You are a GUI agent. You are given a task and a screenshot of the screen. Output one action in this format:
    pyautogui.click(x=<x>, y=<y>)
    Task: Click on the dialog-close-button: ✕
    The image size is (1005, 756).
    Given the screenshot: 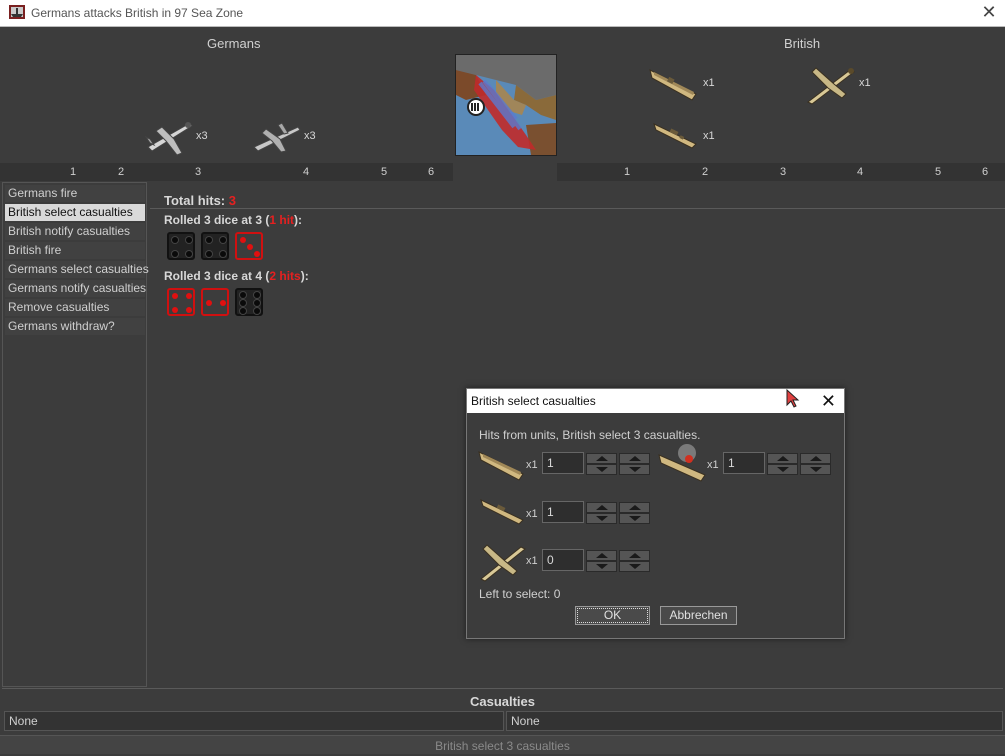 What is the action you would take?
    pyautogui.click(x=828, y=401)
    